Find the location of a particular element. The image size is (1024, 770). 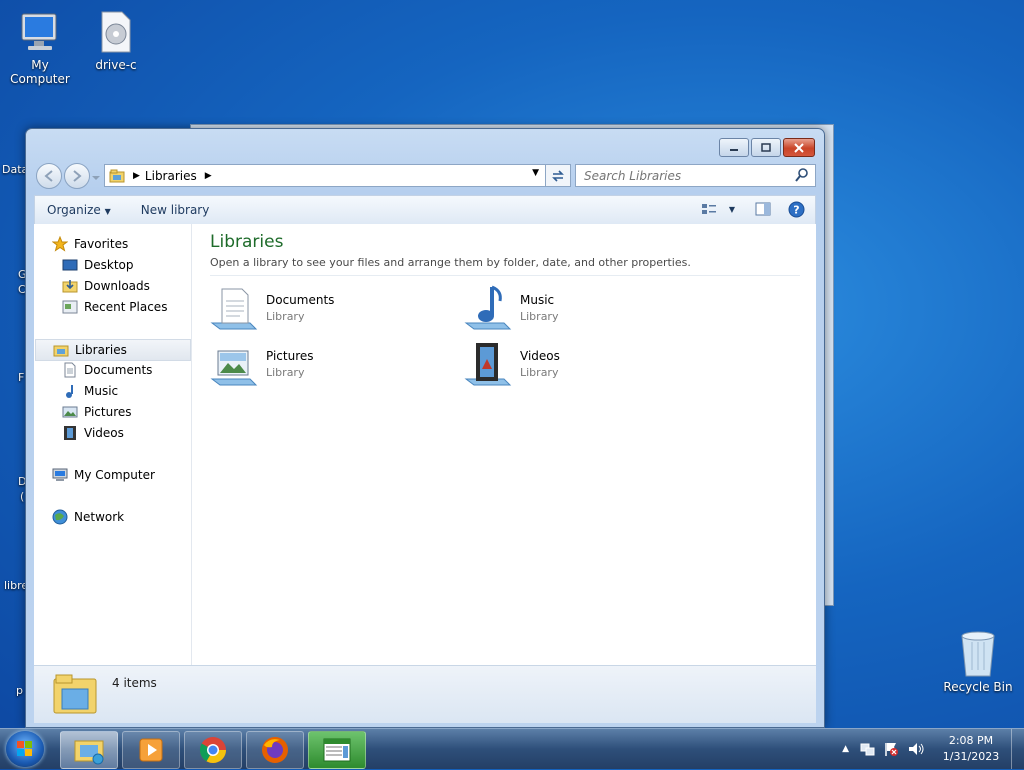

nav-desktop: Desktop is located at coordinates (98, 265).